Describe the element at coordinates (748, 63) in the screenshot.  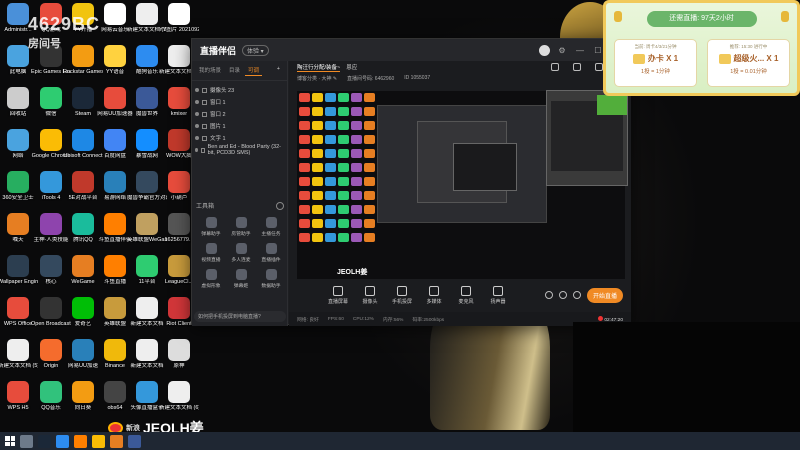
I see `banner-card-2: 推荐: 15:30 进行中 超级火... X 1 1投 = 0.01分钟` at that location.